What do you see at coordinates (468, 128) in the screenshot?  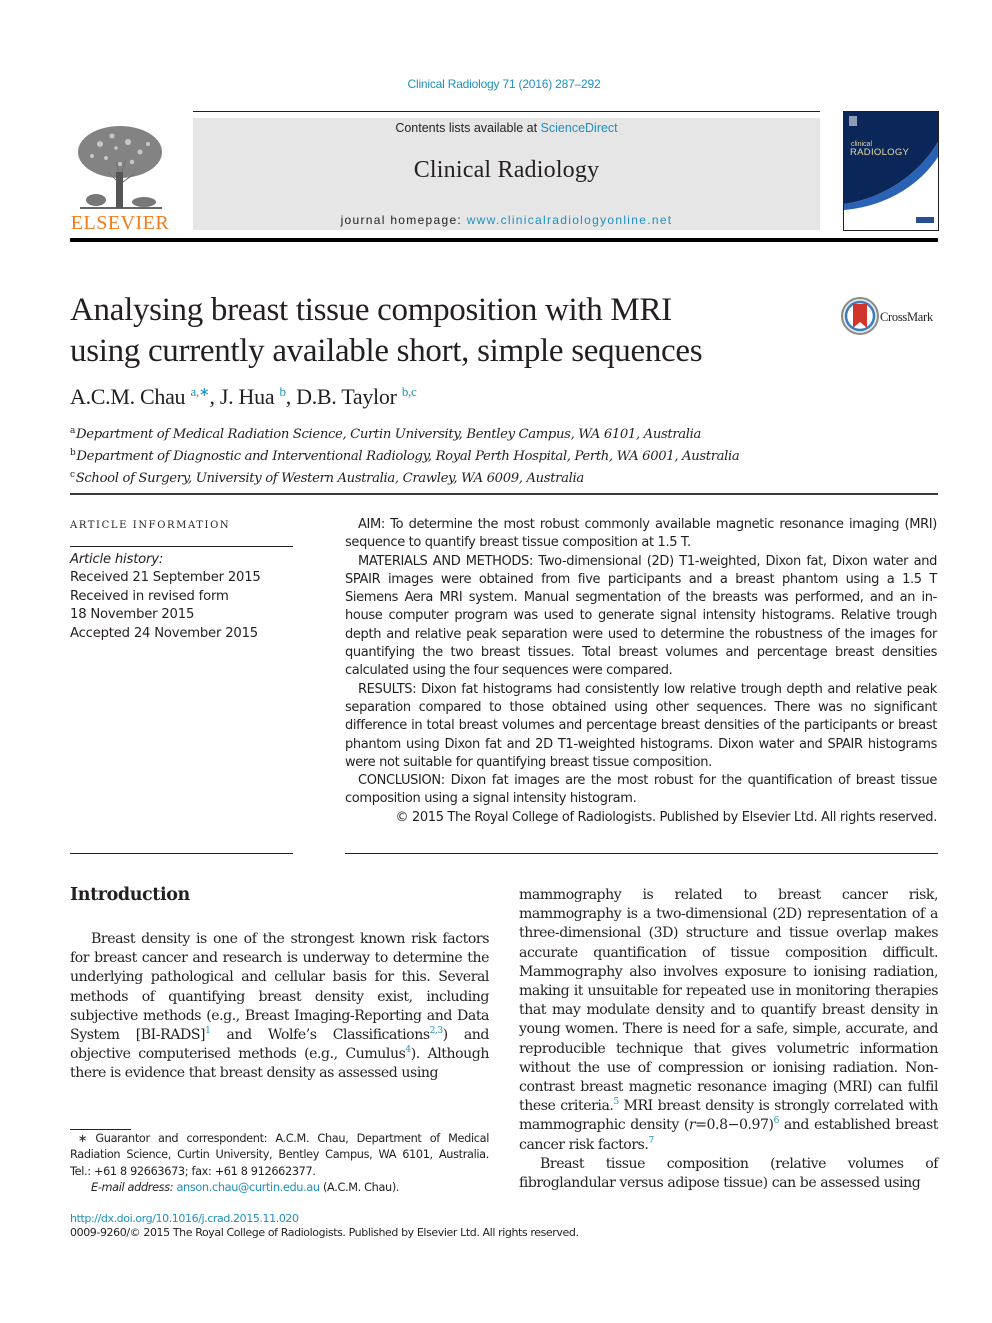 I see `contents-prefix: Contents lists available at` at bounding box center [468, 128].